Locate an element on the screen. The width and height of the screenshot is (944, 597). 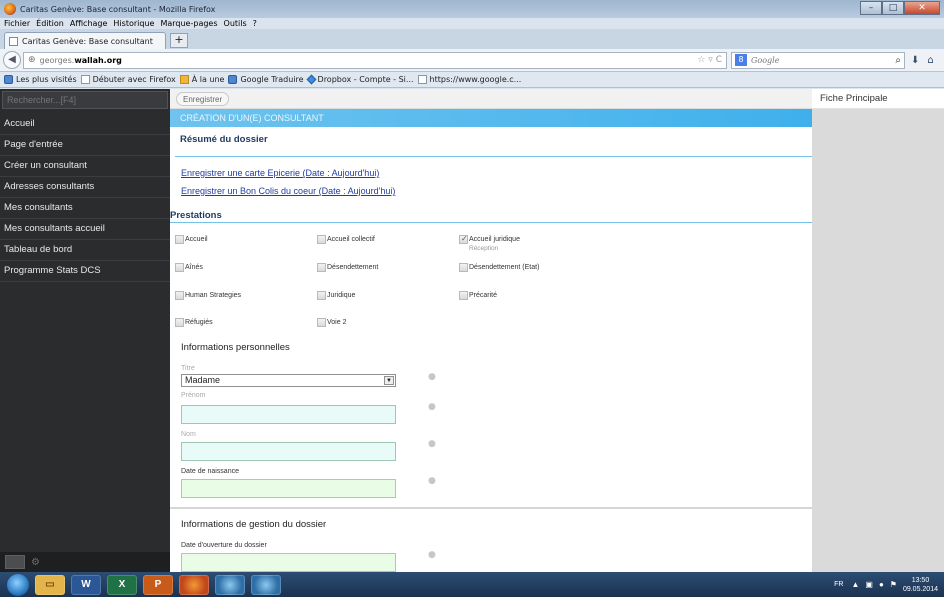
checkbox-box-checked is located at coordinates (463, 239).